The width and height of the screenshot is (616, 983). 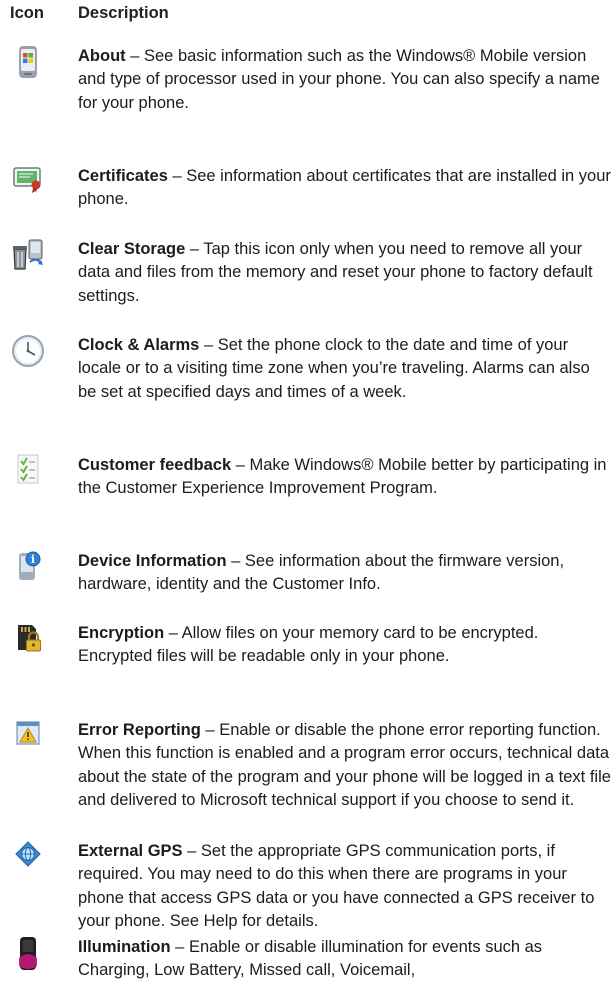 I want to click on item-title: Device Information, so click(x=152, y=561).